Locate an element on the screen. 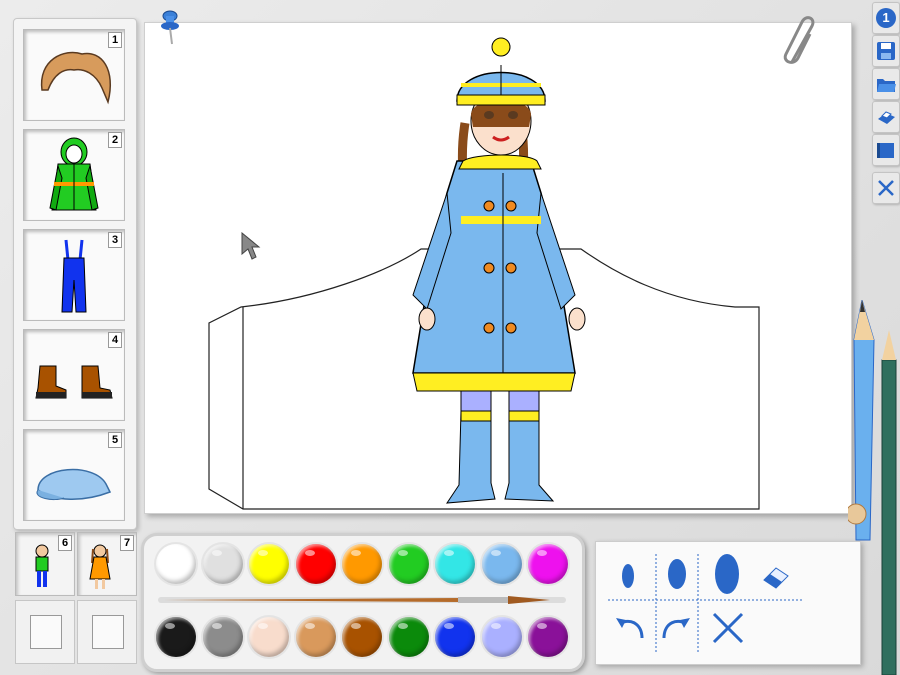  save-icon is located at coordinates (886, 51).